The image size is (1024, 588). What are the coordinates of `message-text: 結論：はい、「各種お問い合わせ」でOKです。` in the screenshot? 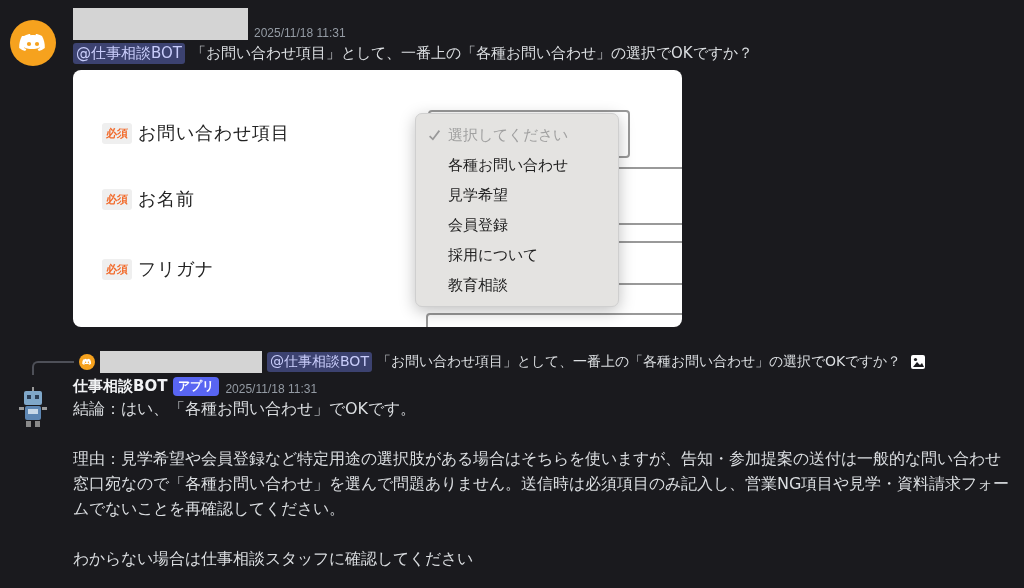 It's located at (245, 409).